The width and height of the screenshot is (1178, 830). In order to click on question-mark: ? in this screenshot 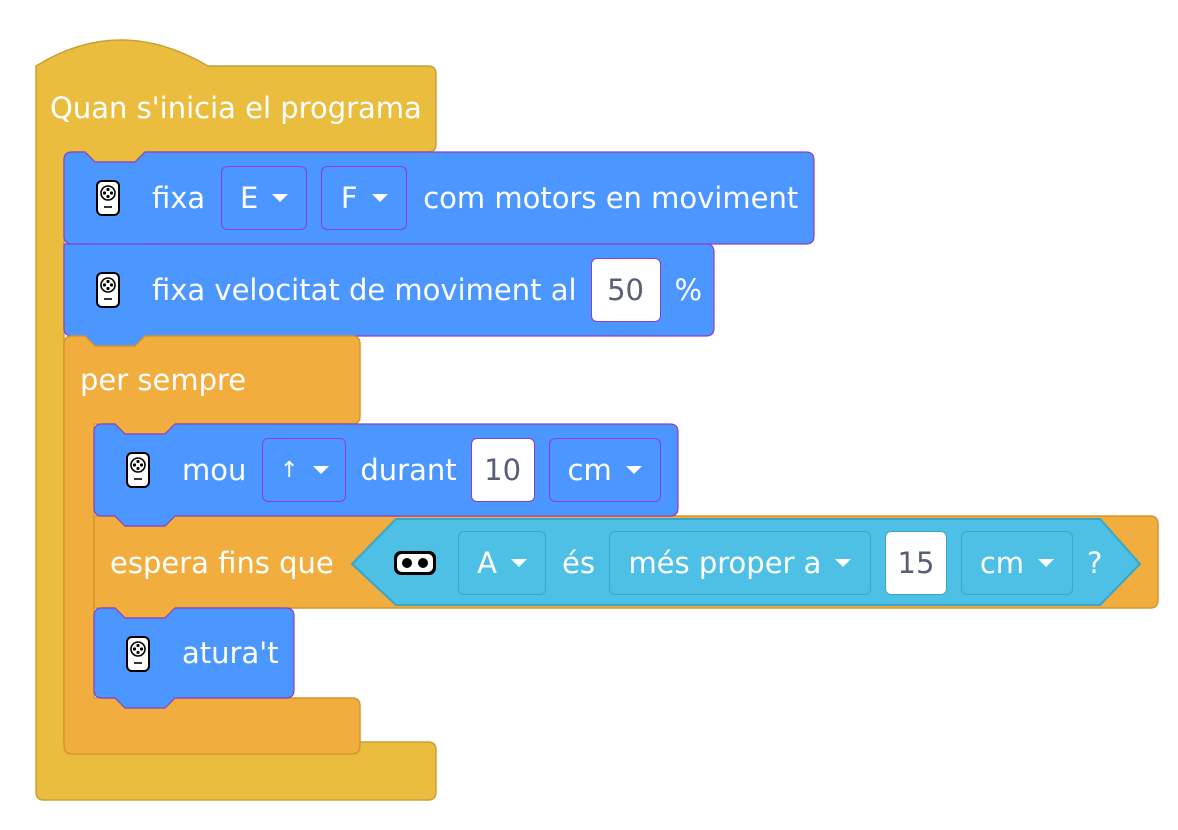, I will do `click(1094, 563)`.